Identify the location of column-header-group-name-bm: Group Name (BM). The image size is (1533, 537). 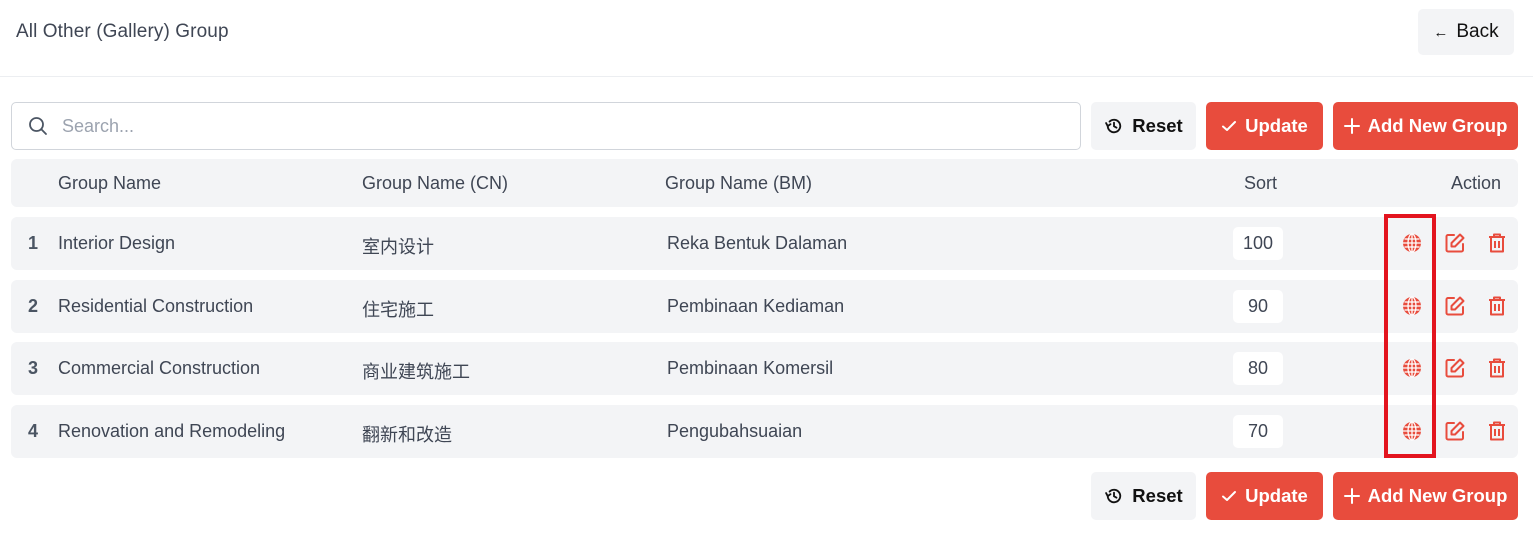
(738, 183).